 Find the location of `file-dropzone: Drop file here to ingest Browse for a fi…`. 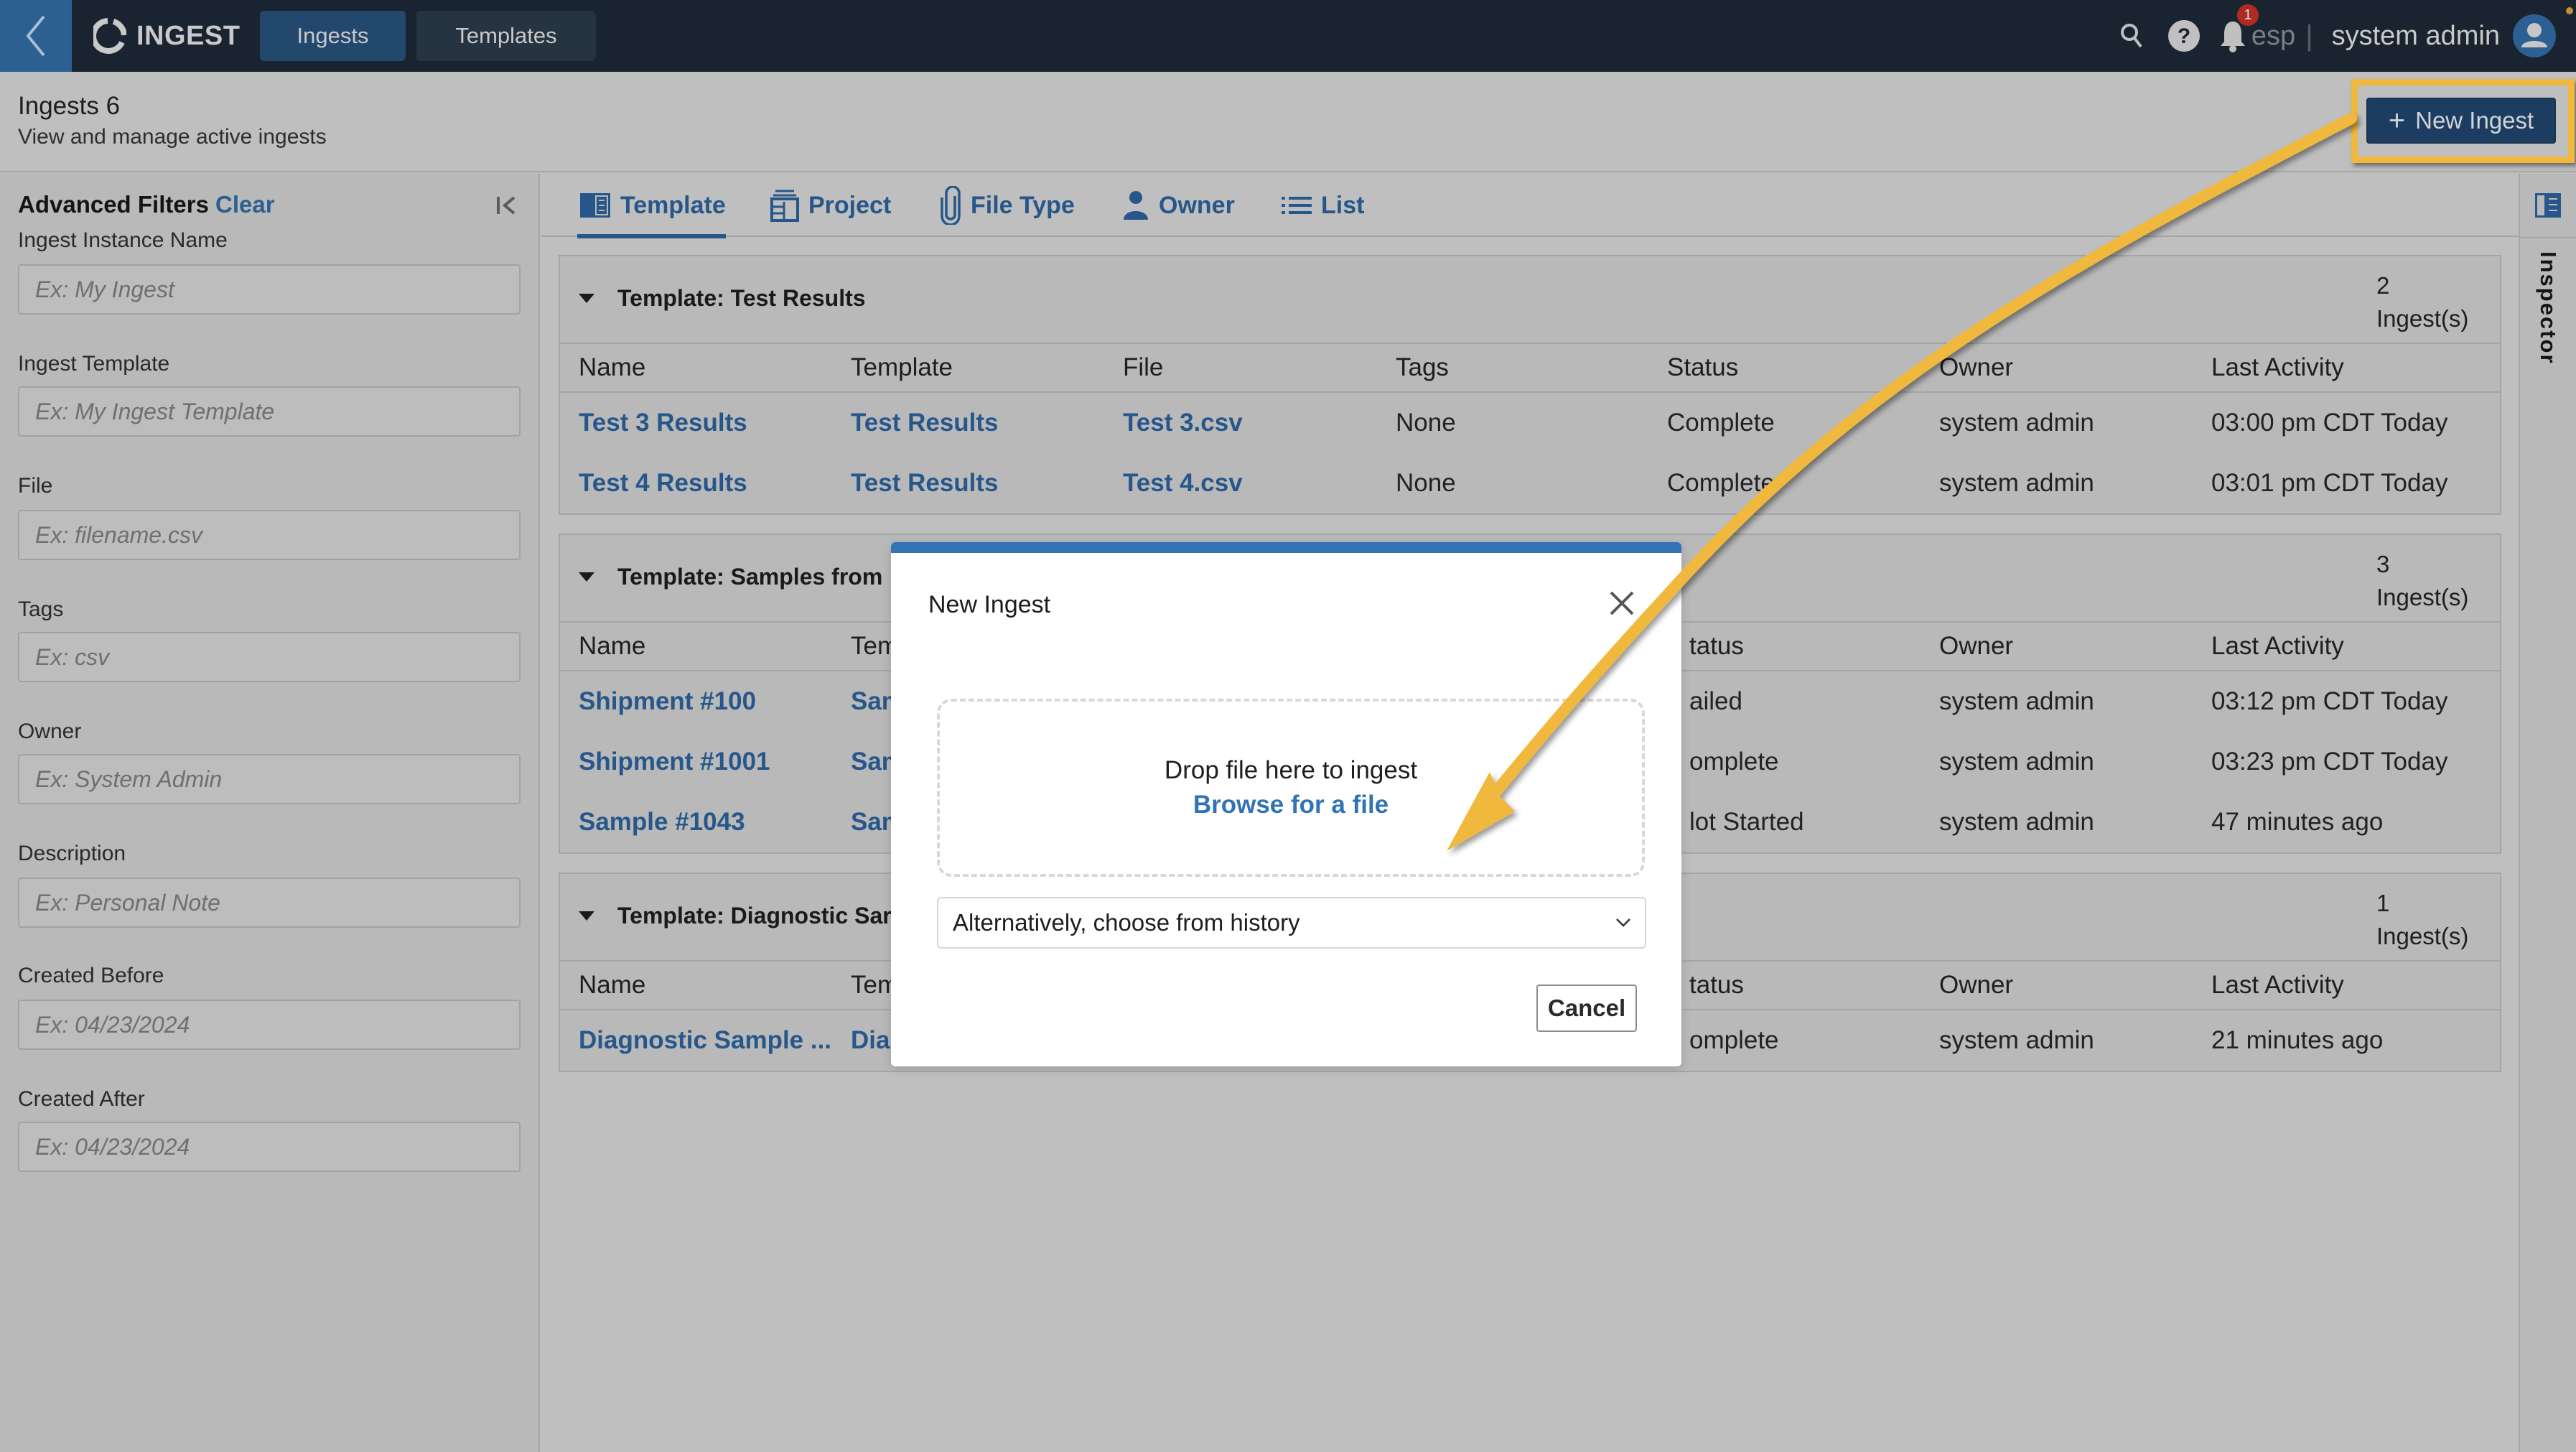

file-dropzone: Drop file here to ingest Browse for a fi… is located at coordinates (1291, 788).